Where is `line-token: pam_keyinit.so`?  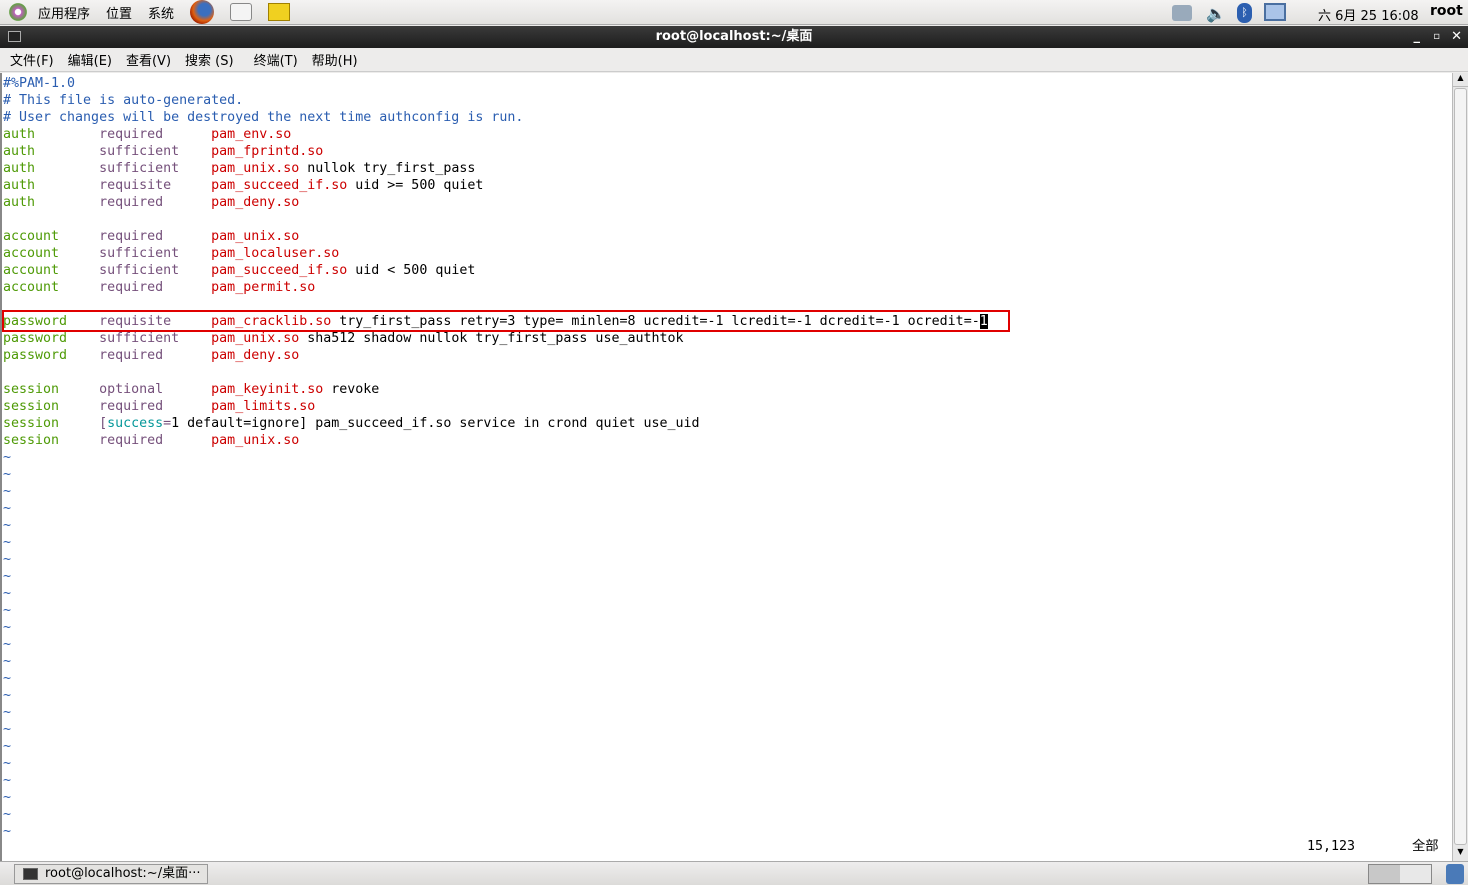 line-token: pam_keyinit.so is located at coordinates (267, 389).